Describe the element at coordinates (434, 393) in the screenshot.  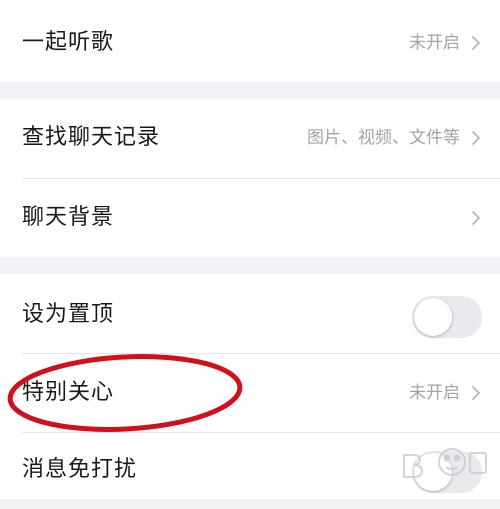
I see `row-special-care-status: 未开启` at that location.